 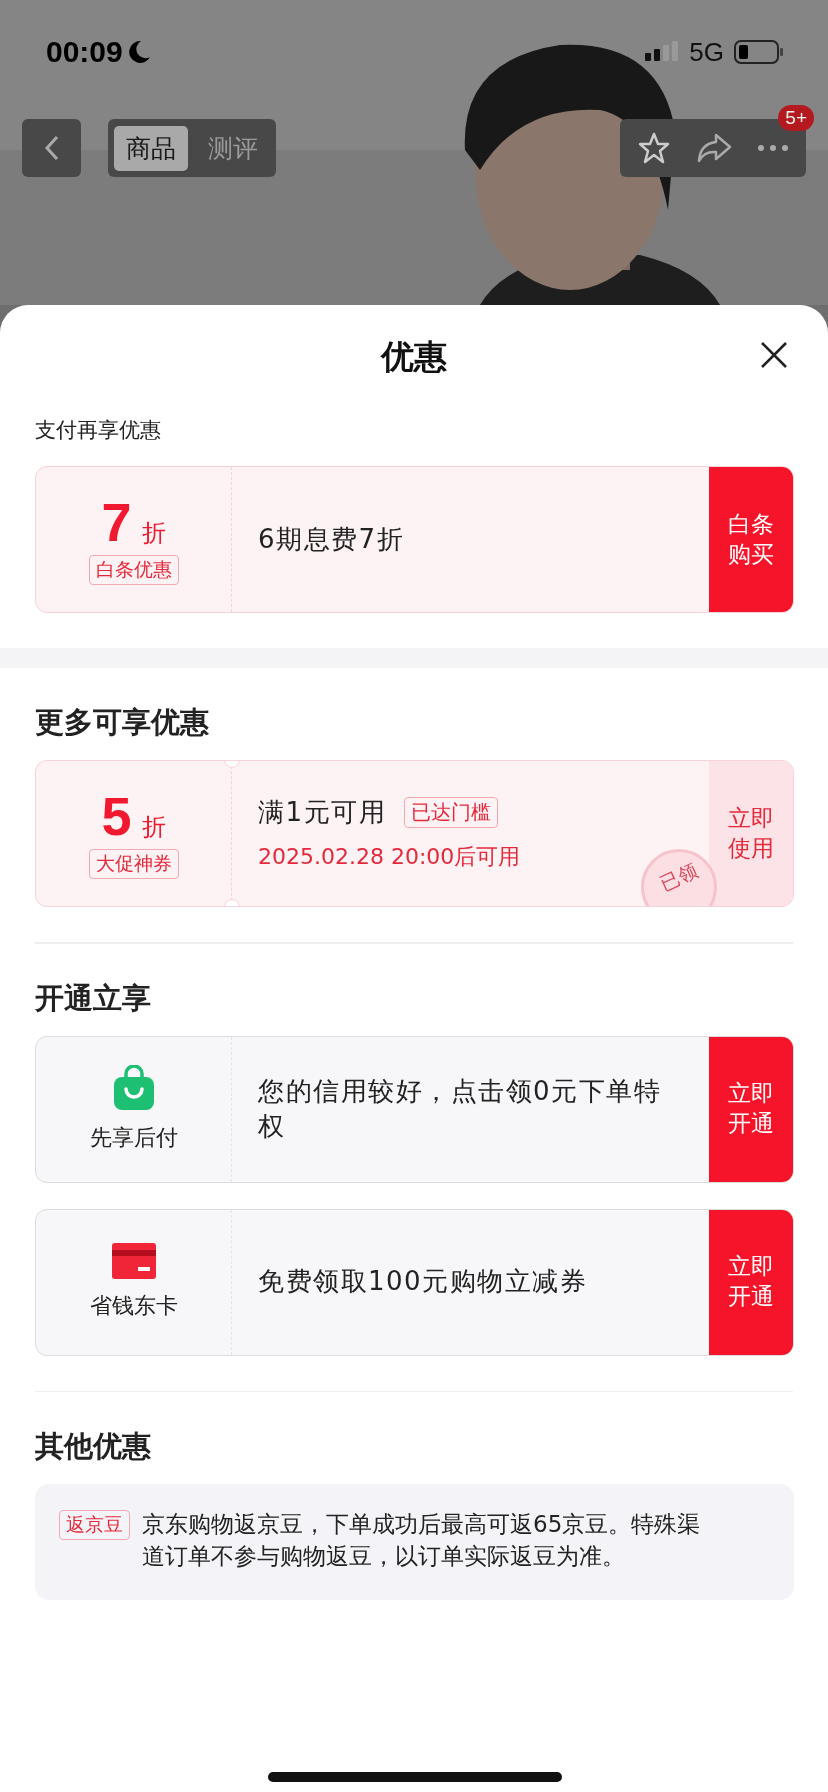 I want to click on back-button, so click(x=51, y=148).